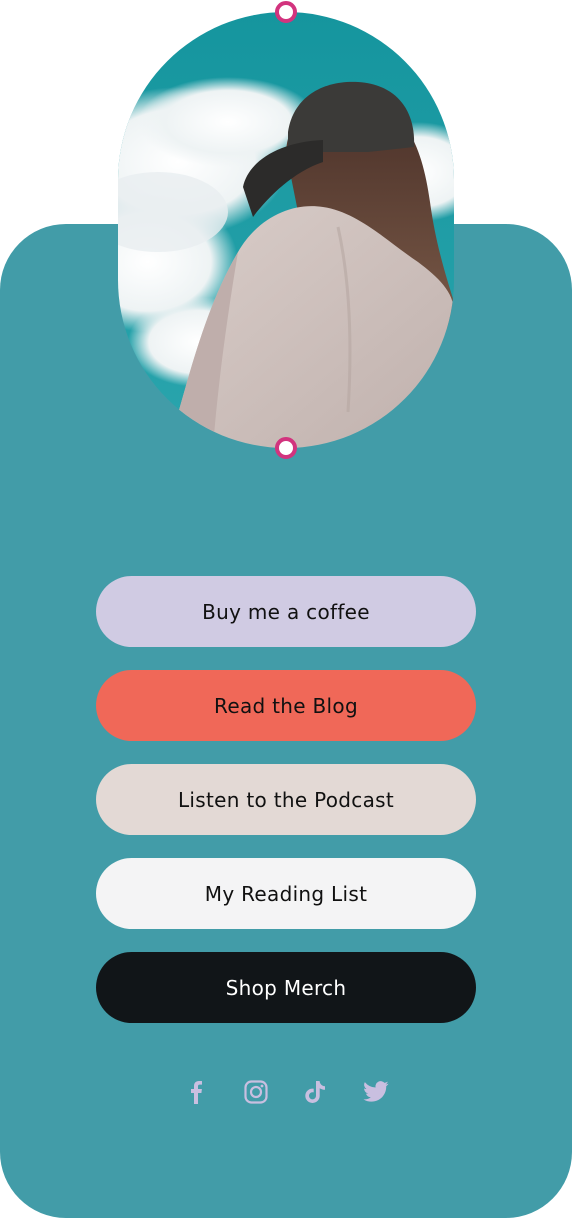 This screenshot has height=1218, width=572. What do you see at coordinates (286, 1092) in the screenshot?
I see `social-icons` at bounding box center [286, 1092].